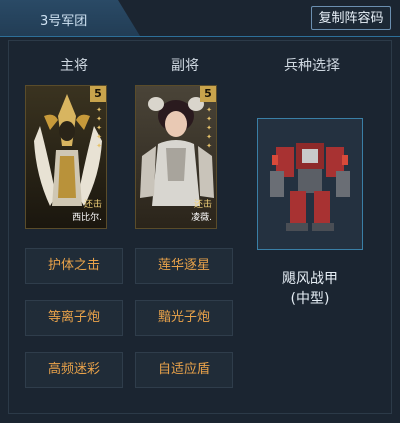 The image size is (400, 423). Describe the element at coordinates (184, 370) in the screenshot. I see `skill-button: 自适应盾` at that location.